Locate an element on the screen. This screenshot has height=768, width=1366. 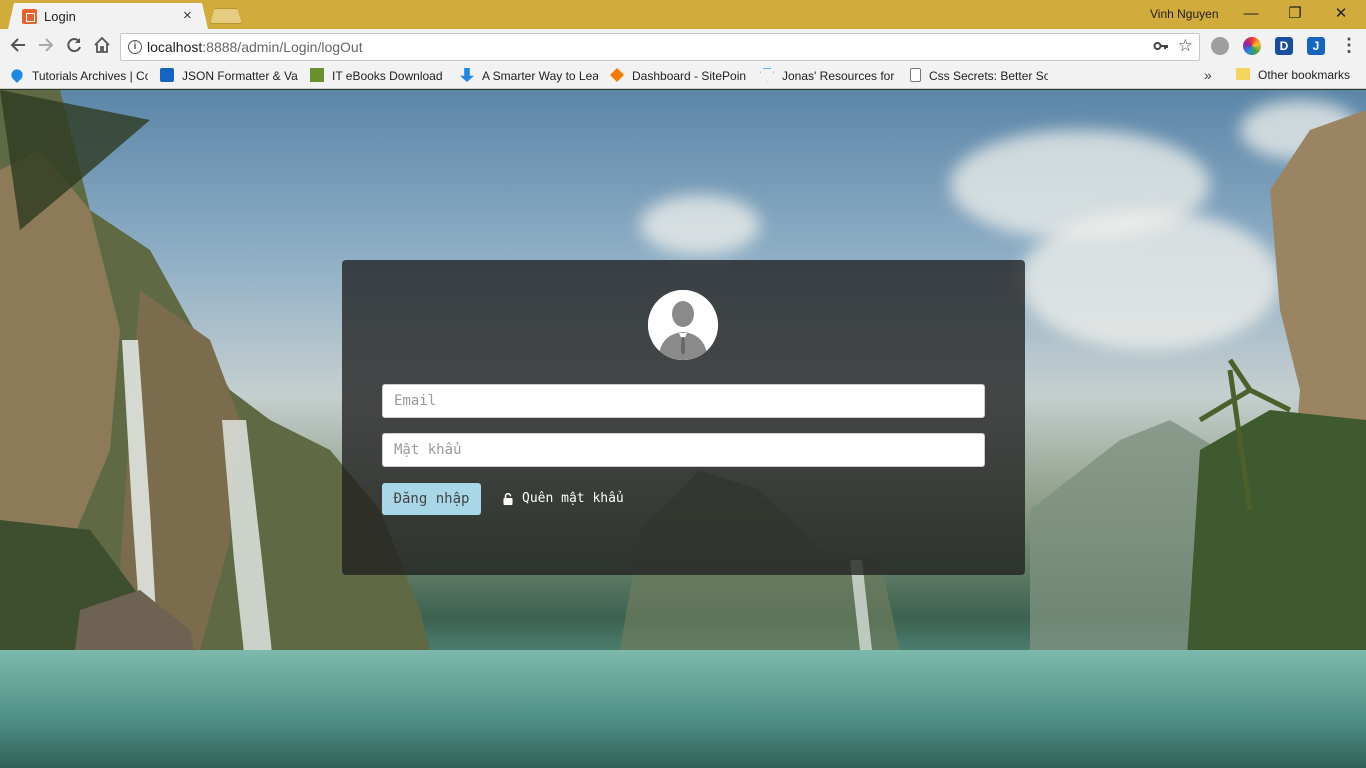
bookmark-star-icon: ☆ is located at coordinates (1185, 46).